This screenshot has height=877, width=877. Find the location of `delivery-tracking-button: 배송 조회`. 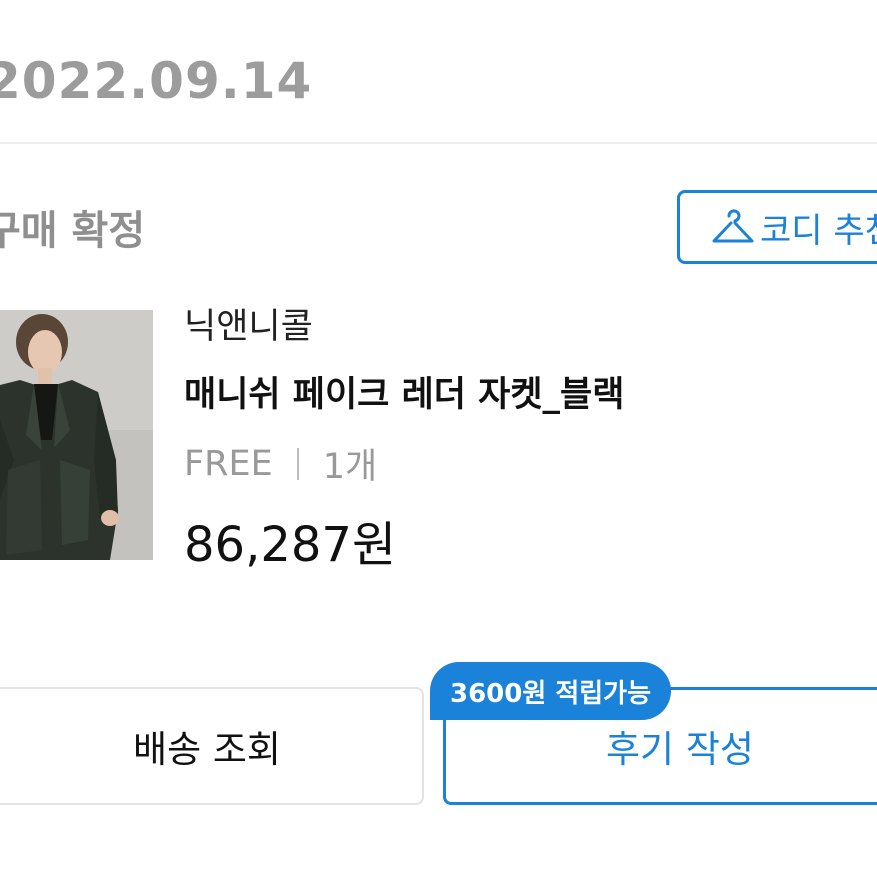

delivery-tracking-button: 배송 조회 is located at coordinates (212, 746).